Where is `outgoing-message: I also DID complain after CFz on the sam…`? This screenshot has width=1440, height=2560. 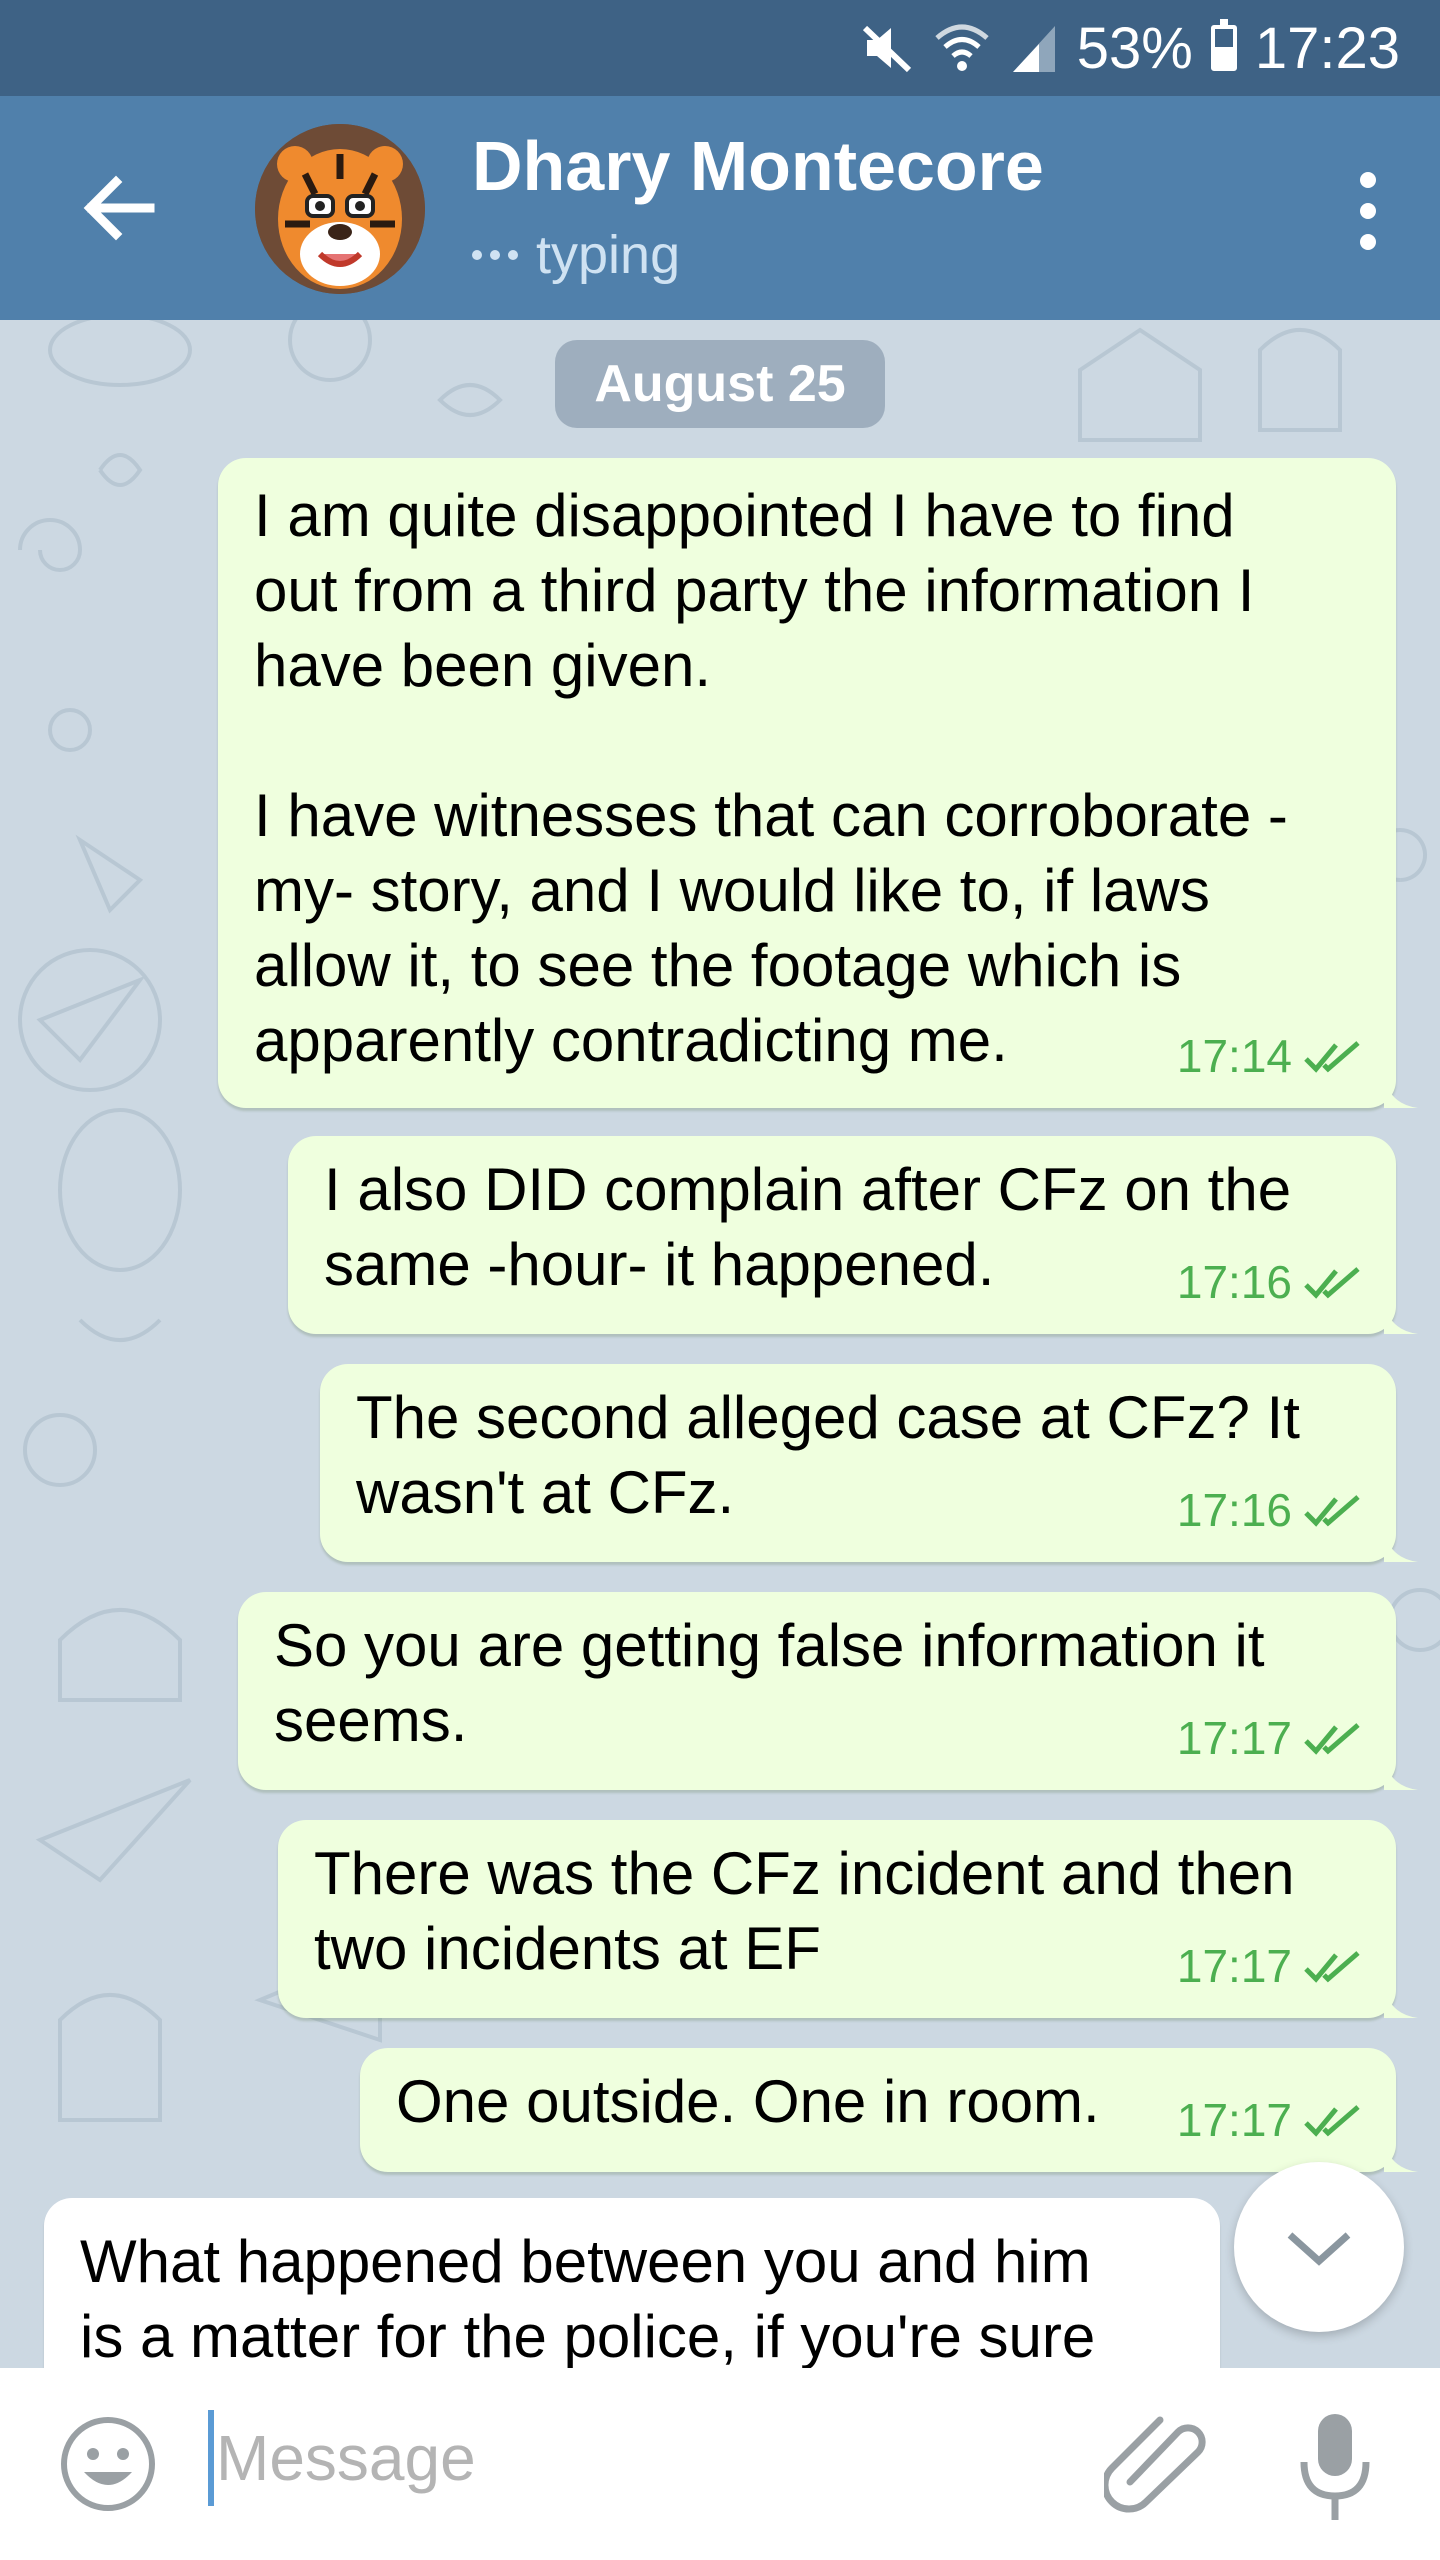 outgoing-message: I also DID complain after CFz on the sam… is located at coordinates (853, 1235).